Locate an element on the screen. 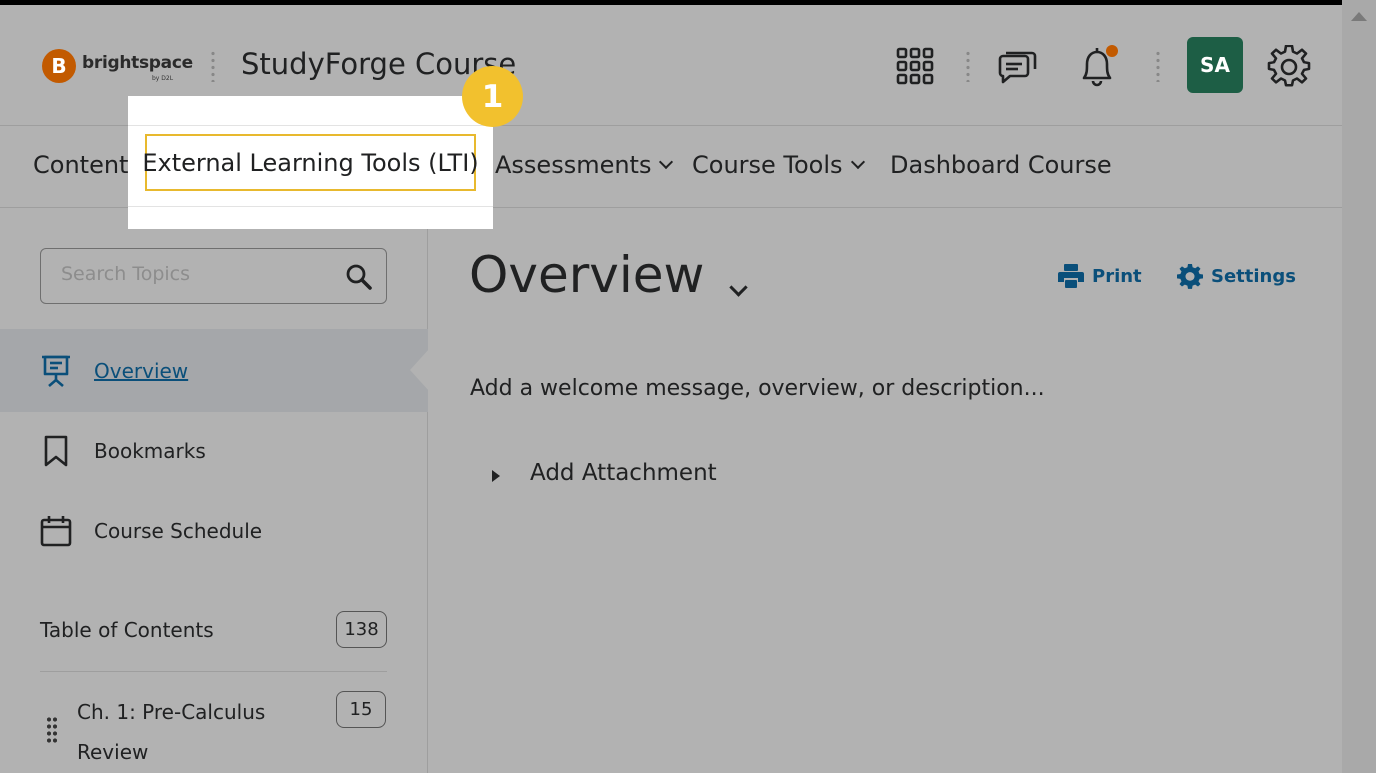 This screenshot has width=1376, height=773. nav-content: Content is located at coordinates (80, 165).